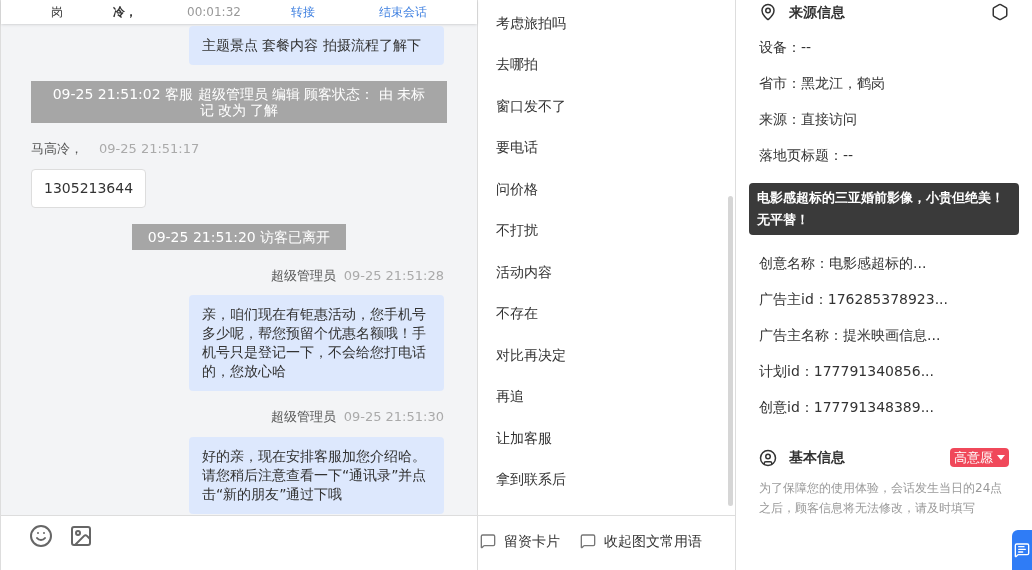 The height and width of the screenshot is (570, 1032). I want to click on quick-reply: 对比再决定, so click(615, 355).